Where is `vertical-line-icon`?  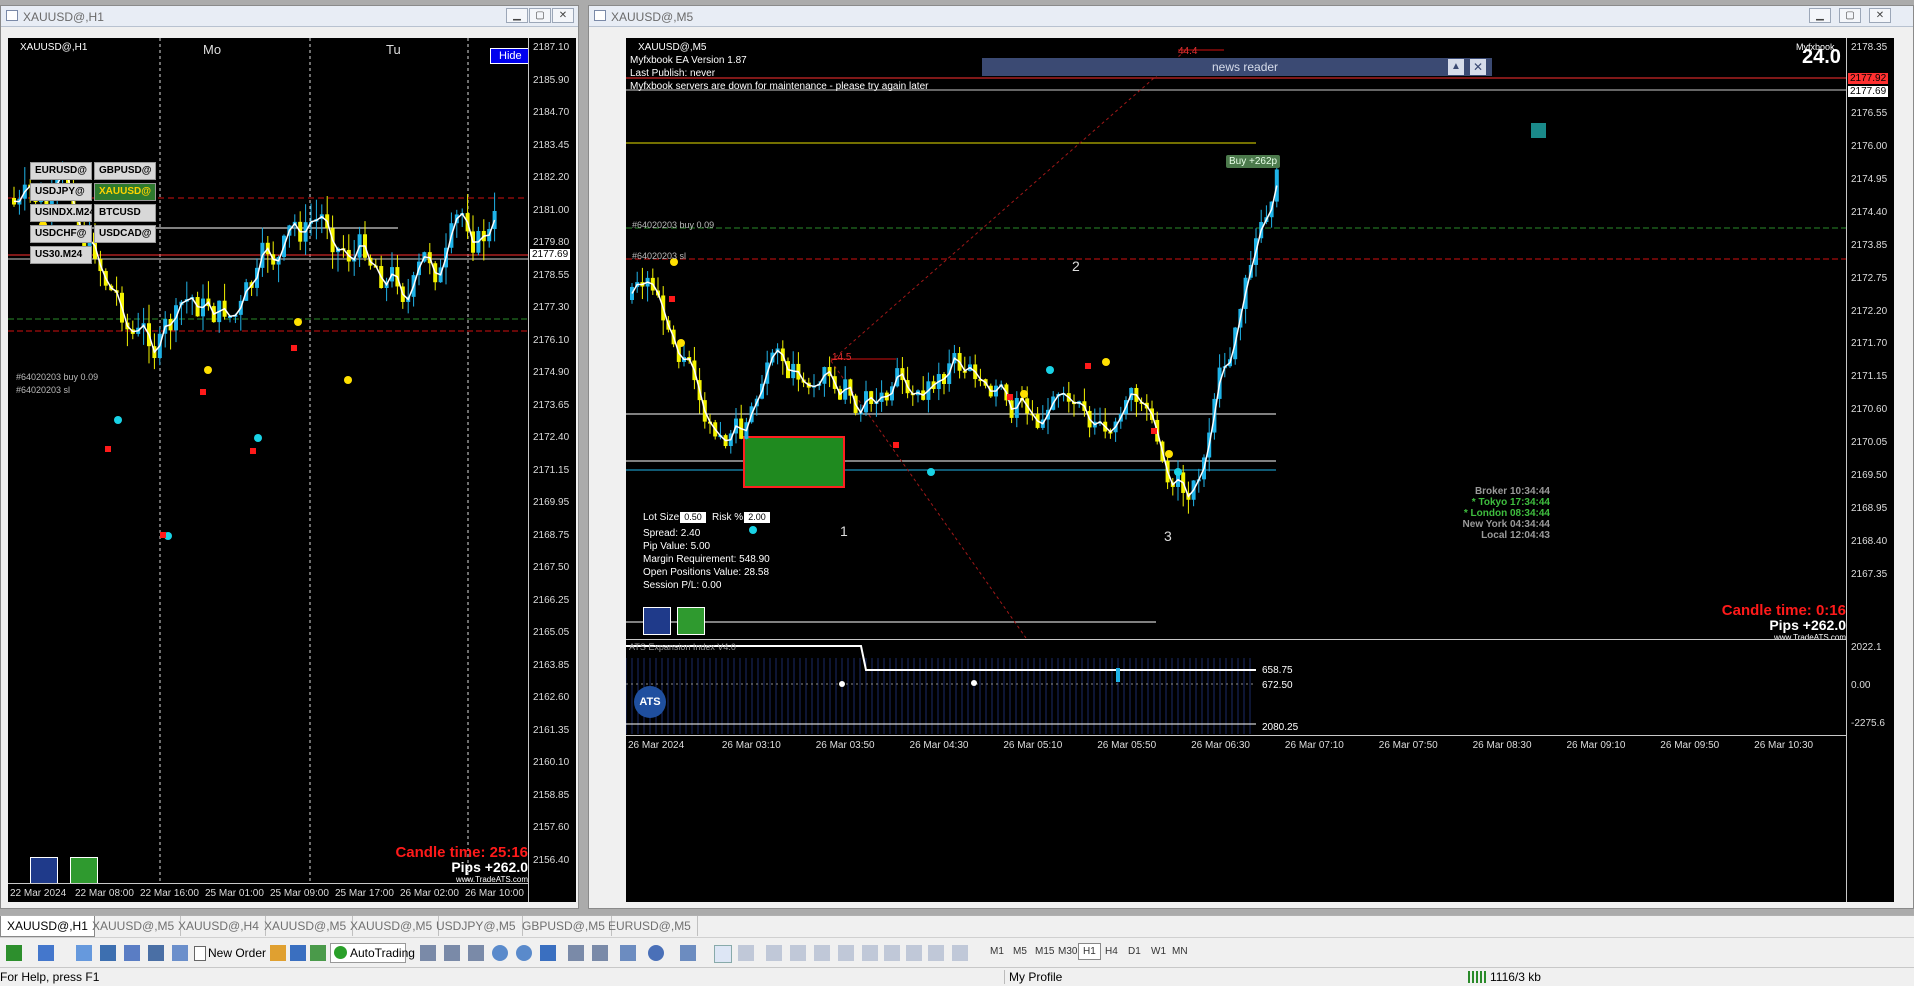
vertical-line-icon is located at coordinates (774, 953).